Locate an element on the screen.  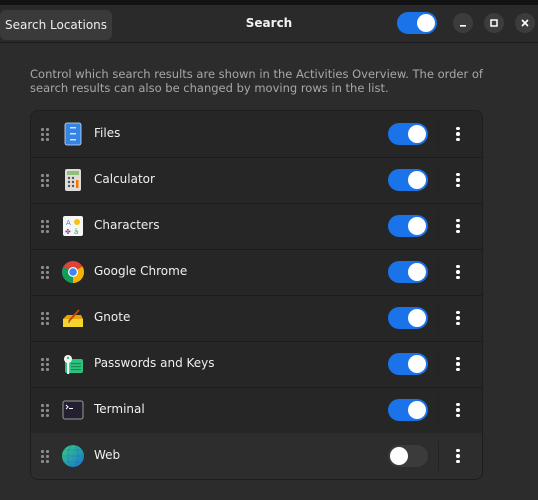
provider-label: Files is located at coordinates (107, 133).